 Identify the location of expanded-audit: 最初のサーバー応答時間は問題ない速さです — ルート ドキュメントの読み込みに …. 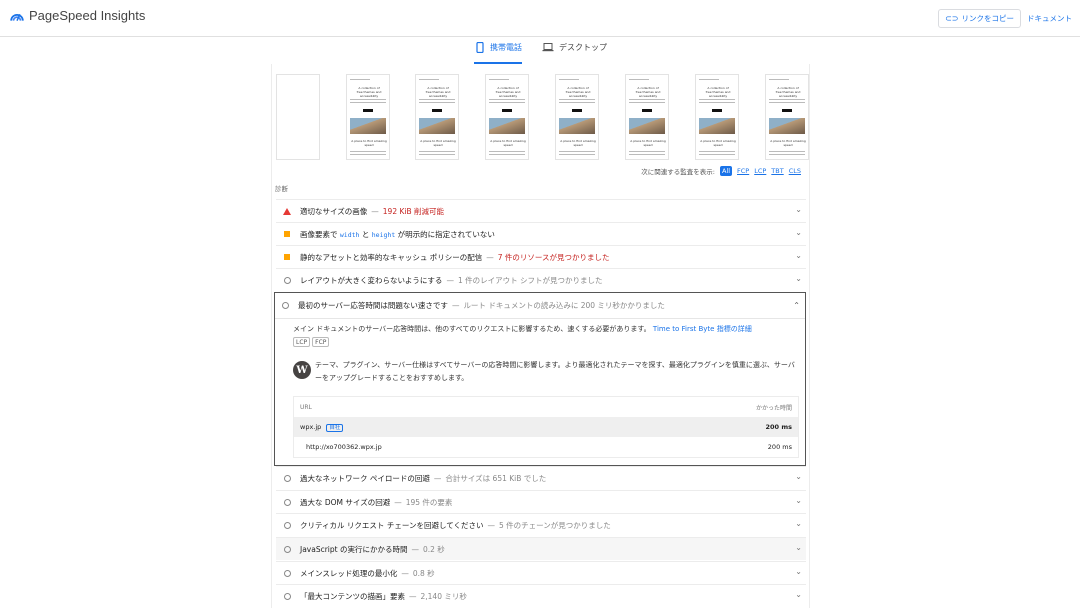
(540, 379).